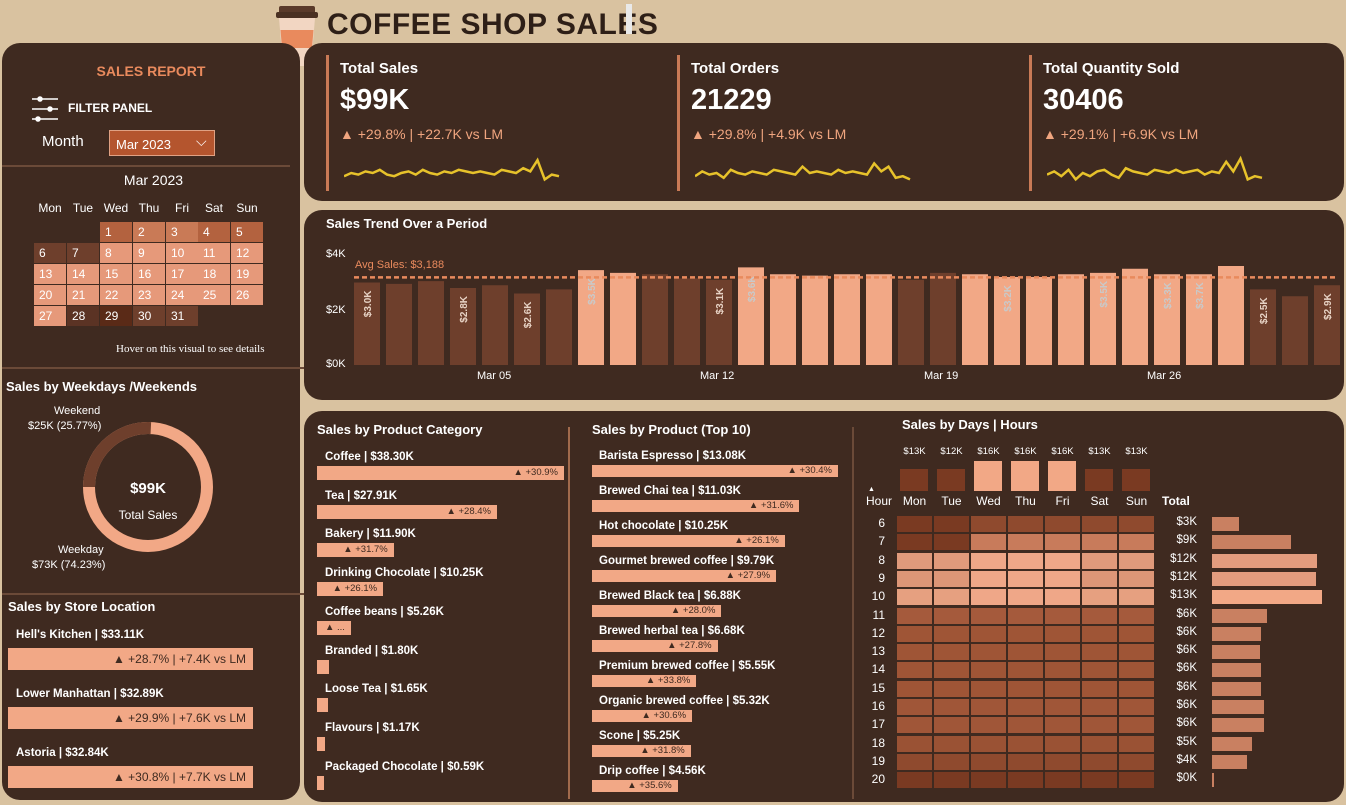  Describe the element at coordinates (149, 316) in the screenshot. I see `calendar-day: 30` at that location.